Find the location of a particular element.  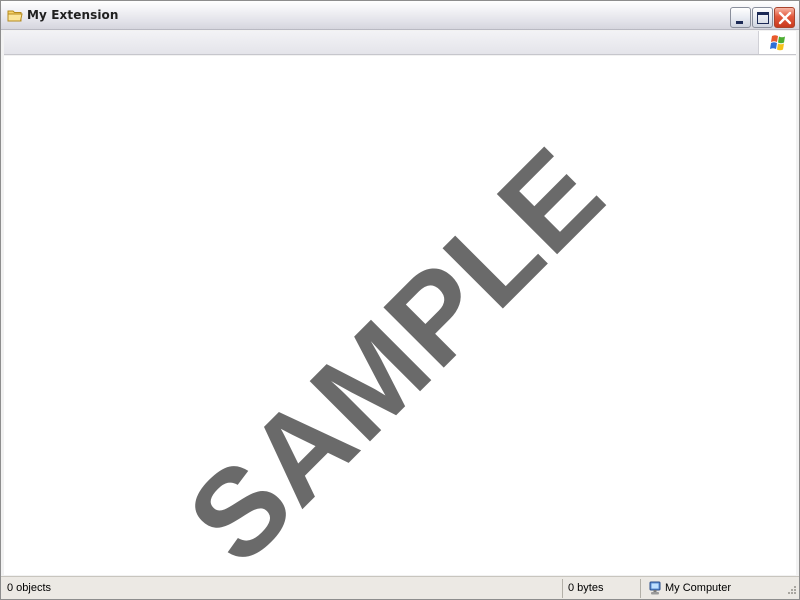

minimize-button is located at coordinates (740, 17).